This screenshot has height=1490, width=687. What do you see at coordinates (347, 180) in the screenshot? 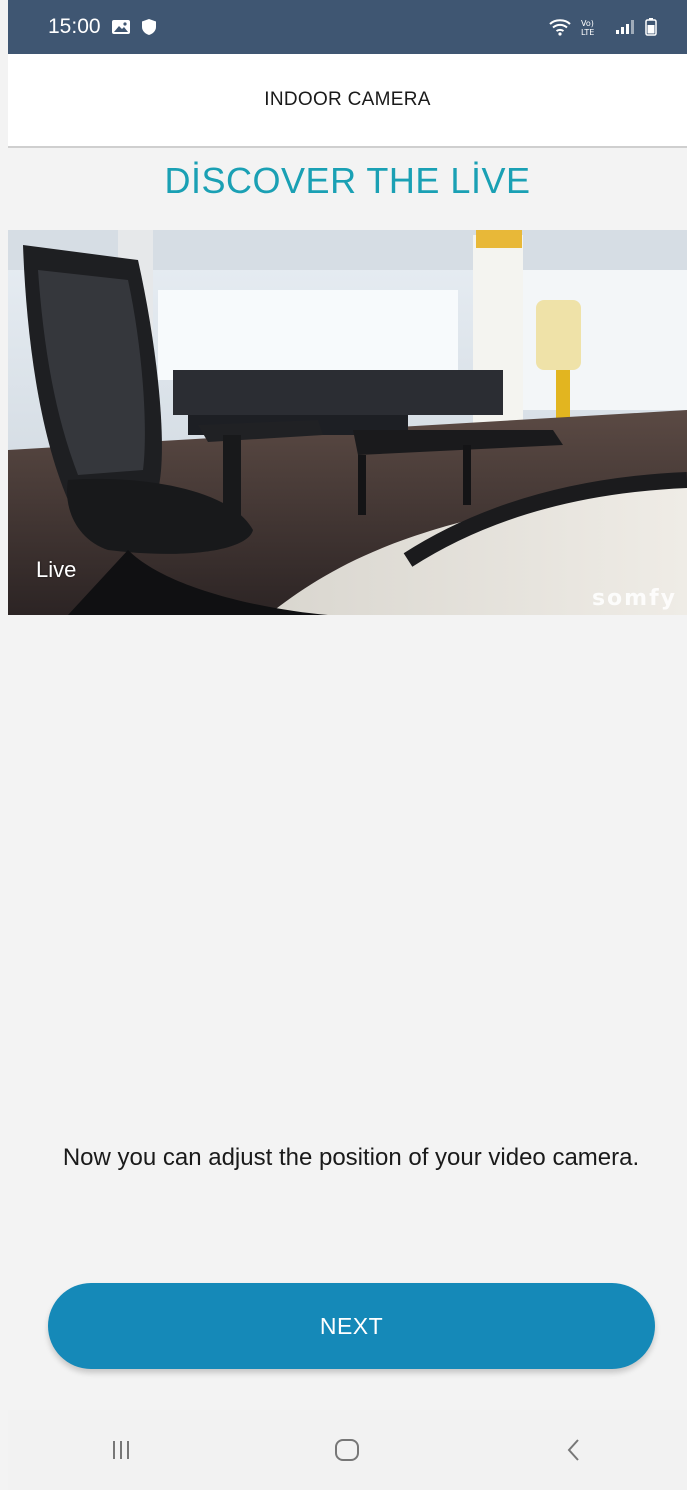
I see `discover-title: DİSCOVER THE LİVE` at bounding box center [347, 180].